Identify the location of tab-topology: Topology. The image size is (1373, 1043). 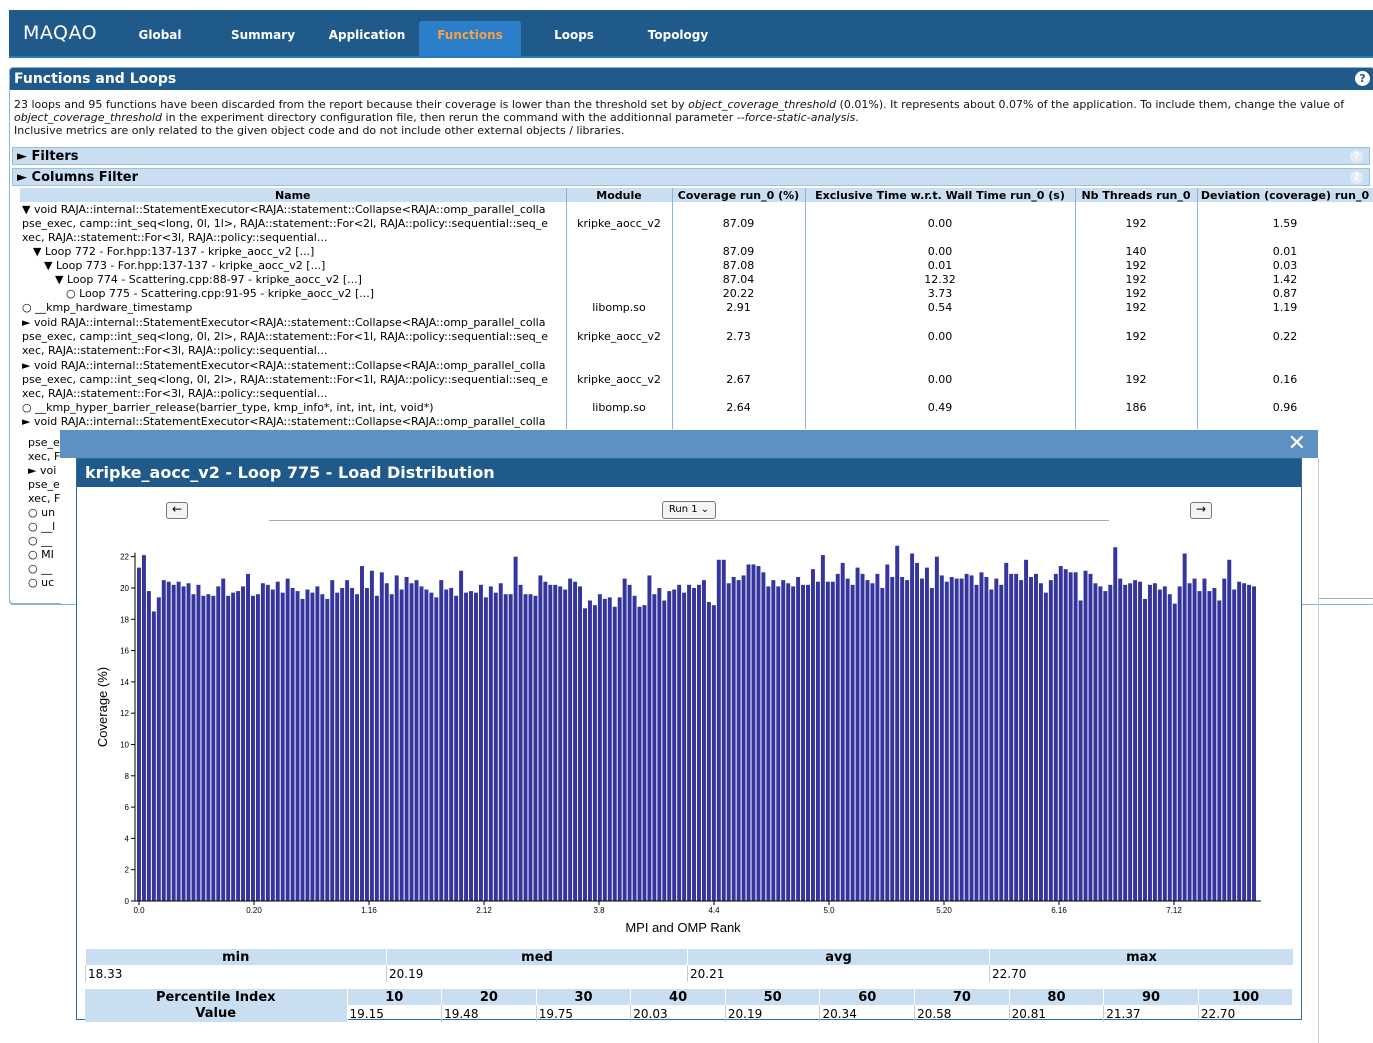
(678, 38).